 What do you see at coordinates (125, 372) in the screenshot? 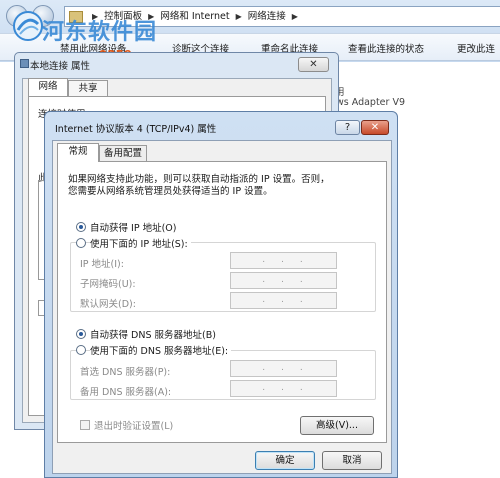
I see `preferred-dns-label: 首选 DNS 服务器(P):` at bounding box center [125, 372].